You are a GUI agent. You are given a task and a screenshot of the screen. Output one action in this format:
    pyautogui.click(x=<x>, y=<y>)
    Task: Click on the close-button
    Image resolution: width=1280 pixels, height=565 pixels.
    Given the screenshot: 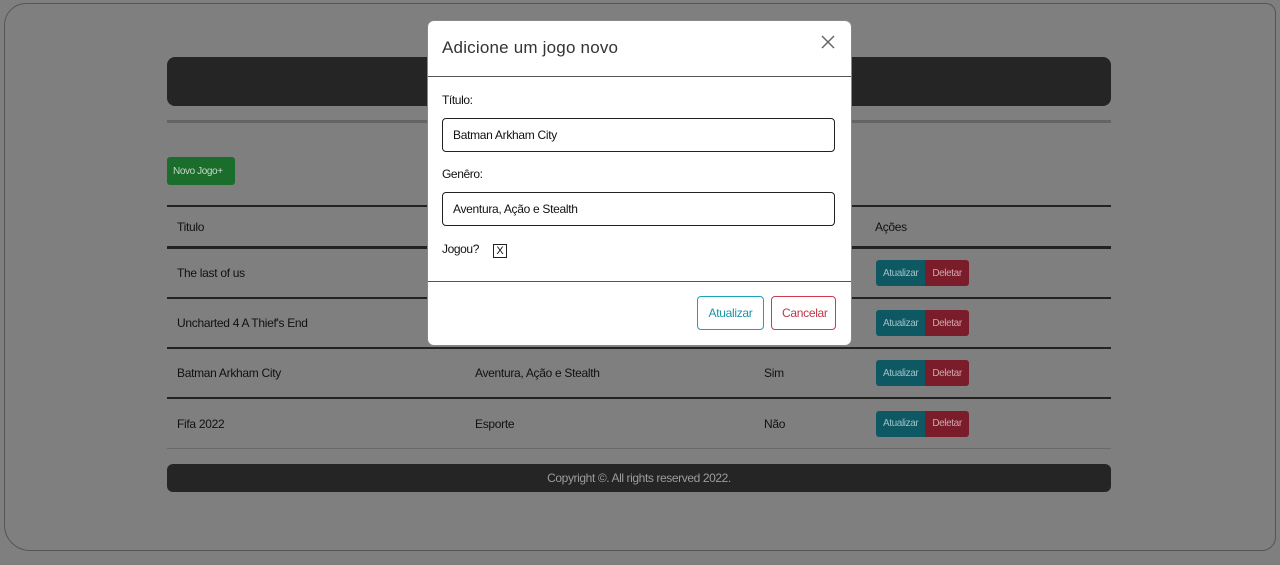 What is the action you would take?
    pyautogui.click(x=828, y=42)
    